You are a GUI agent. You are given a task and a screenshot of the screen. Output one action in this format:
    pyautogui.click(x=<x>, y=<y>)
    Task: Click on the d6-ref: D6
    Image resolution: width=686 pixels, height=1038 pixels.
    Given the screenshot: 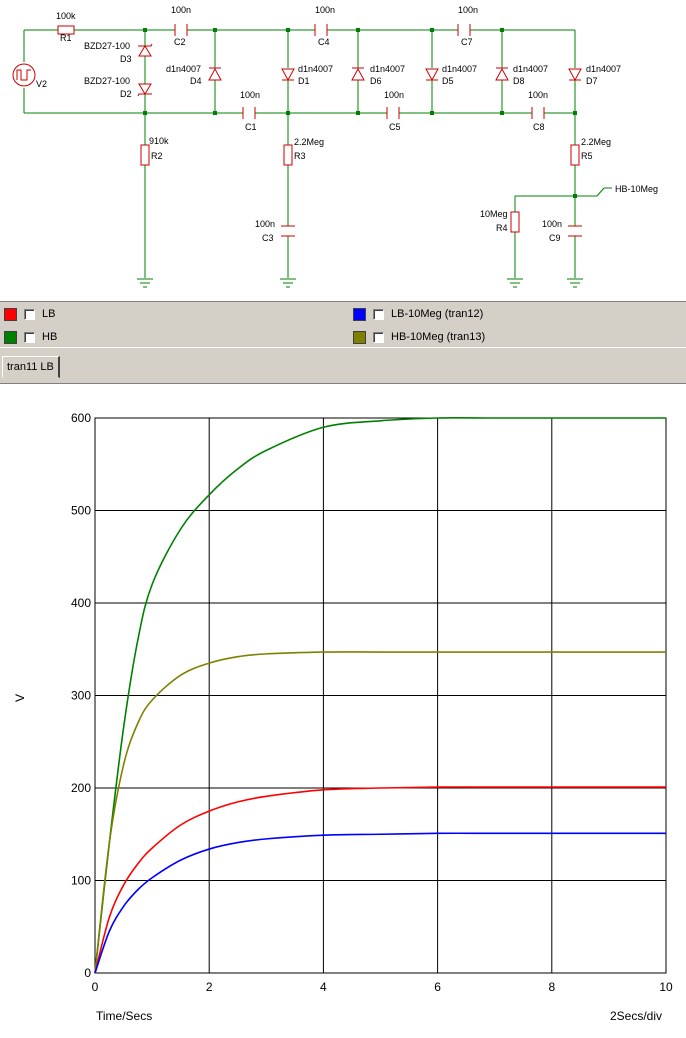 What is the action you would take?
    pyautogui.click(x=376, y=81)
    